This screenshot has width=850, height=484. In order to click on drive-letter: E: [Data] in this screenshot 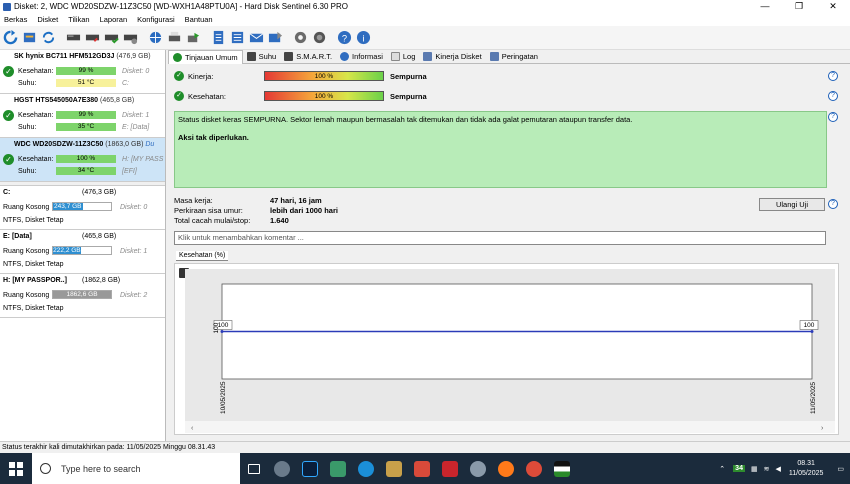, I will do `click(136, 127)`.